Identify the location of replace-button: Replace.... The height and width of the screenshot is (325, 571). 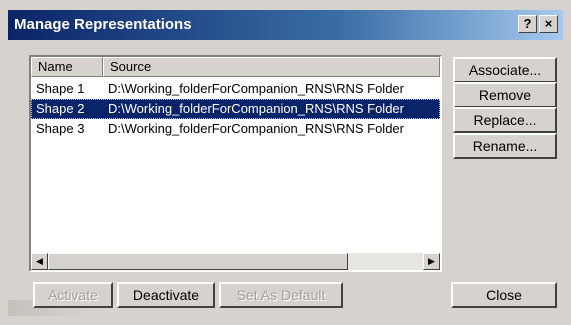
(505, 120).